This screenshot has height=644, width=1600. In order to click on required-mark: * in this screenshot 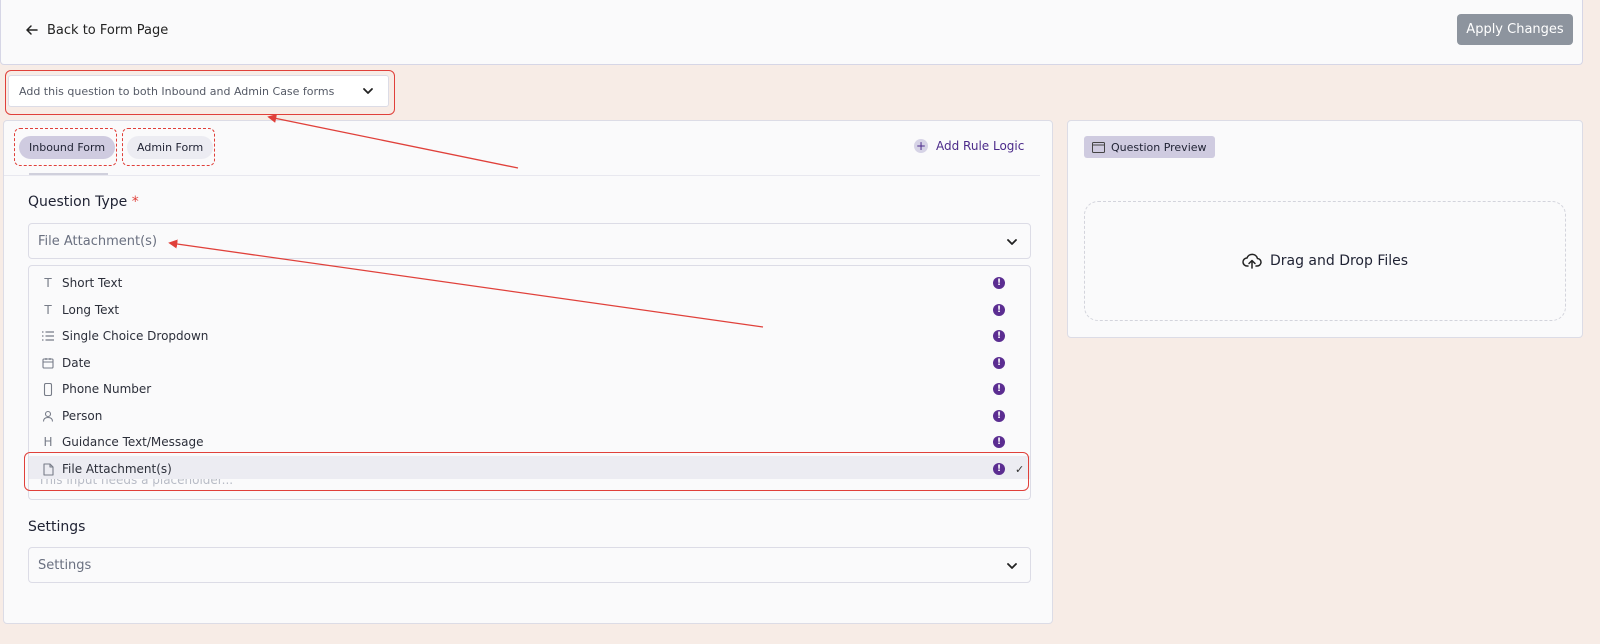, I will do `click(135, 202)`.